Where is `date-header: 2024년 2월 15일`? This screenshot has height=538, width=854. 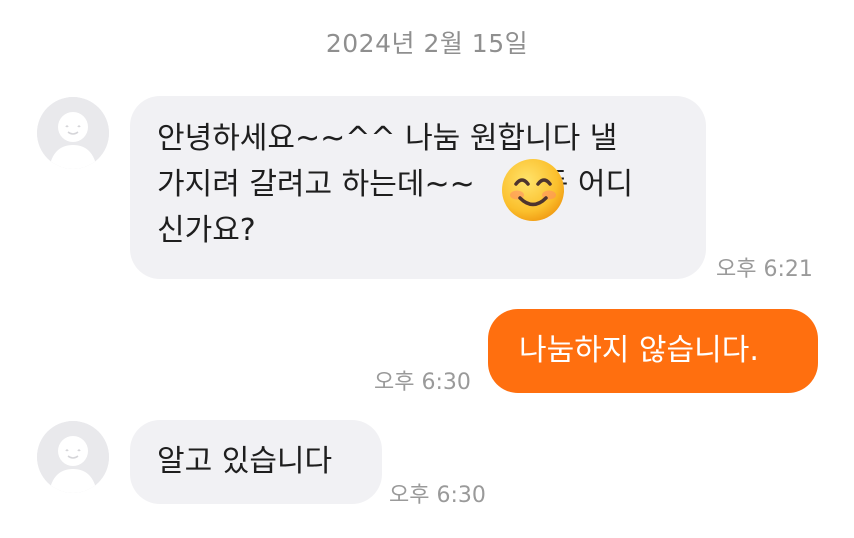 date-header: 2024년 2월 15일 is located at coordinates (427, 43).